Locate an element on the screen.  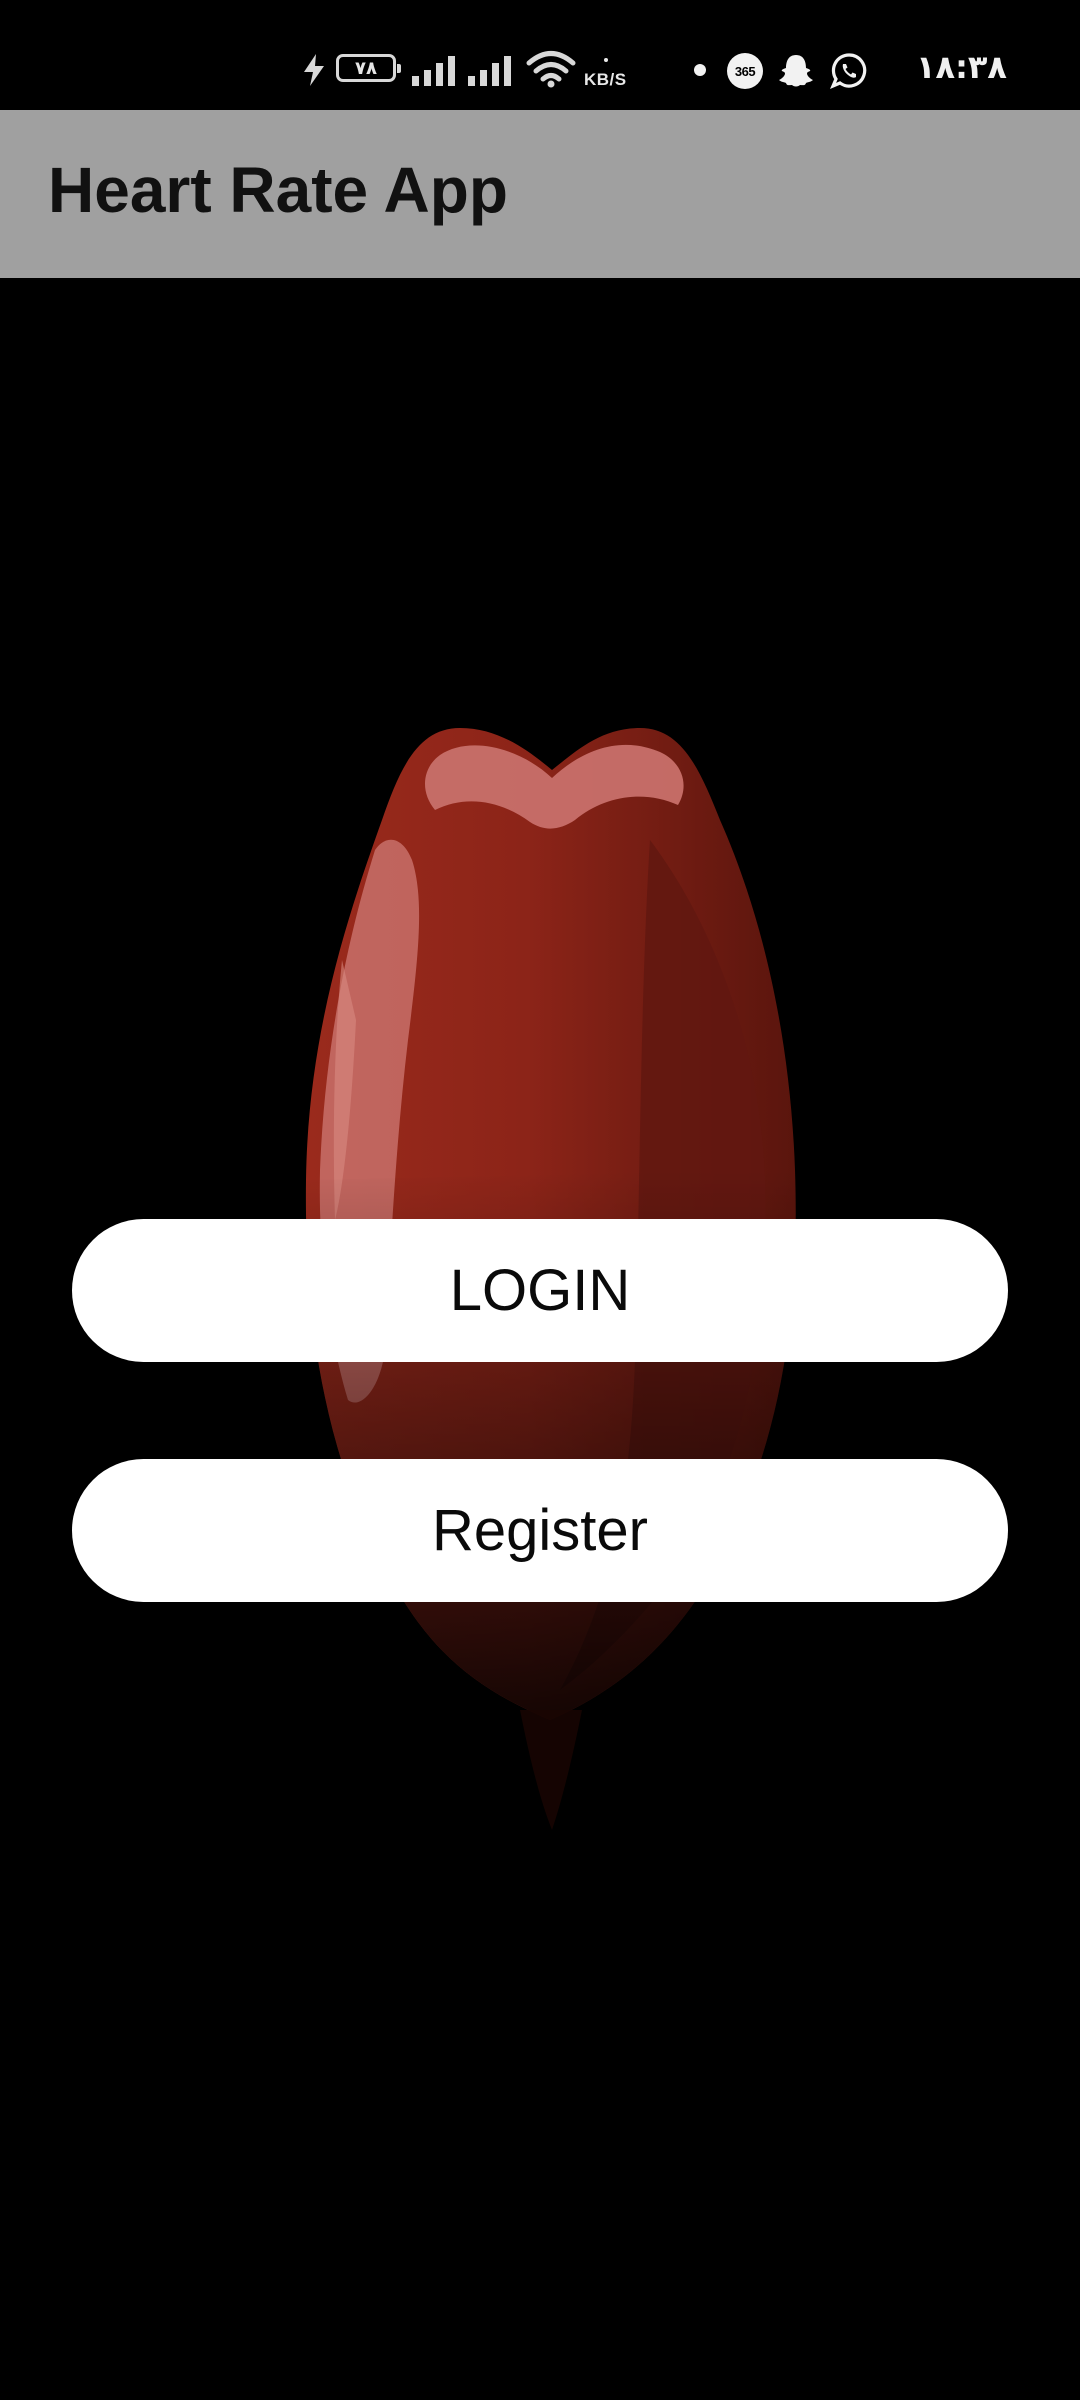
app-365-label: 365 is located at coordinates (745, 71).